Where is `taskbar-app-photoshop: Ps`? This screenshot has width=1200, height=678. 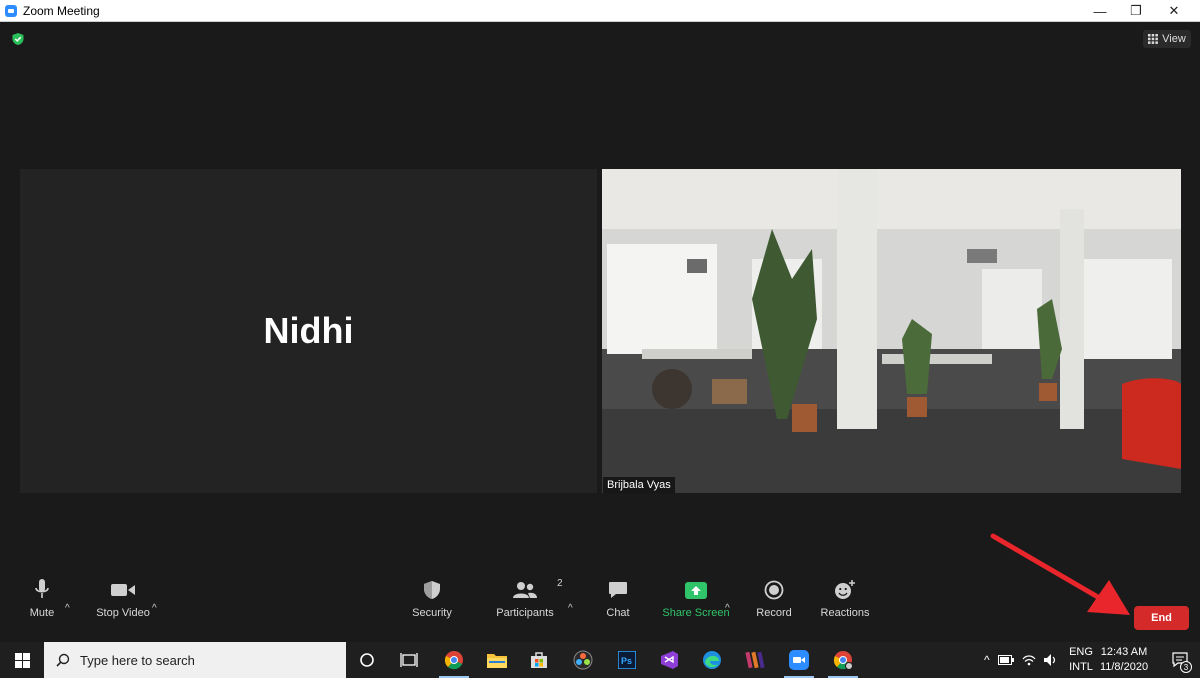 taskbar-app-photoshop: Ps is located at coordinates (627, 660).